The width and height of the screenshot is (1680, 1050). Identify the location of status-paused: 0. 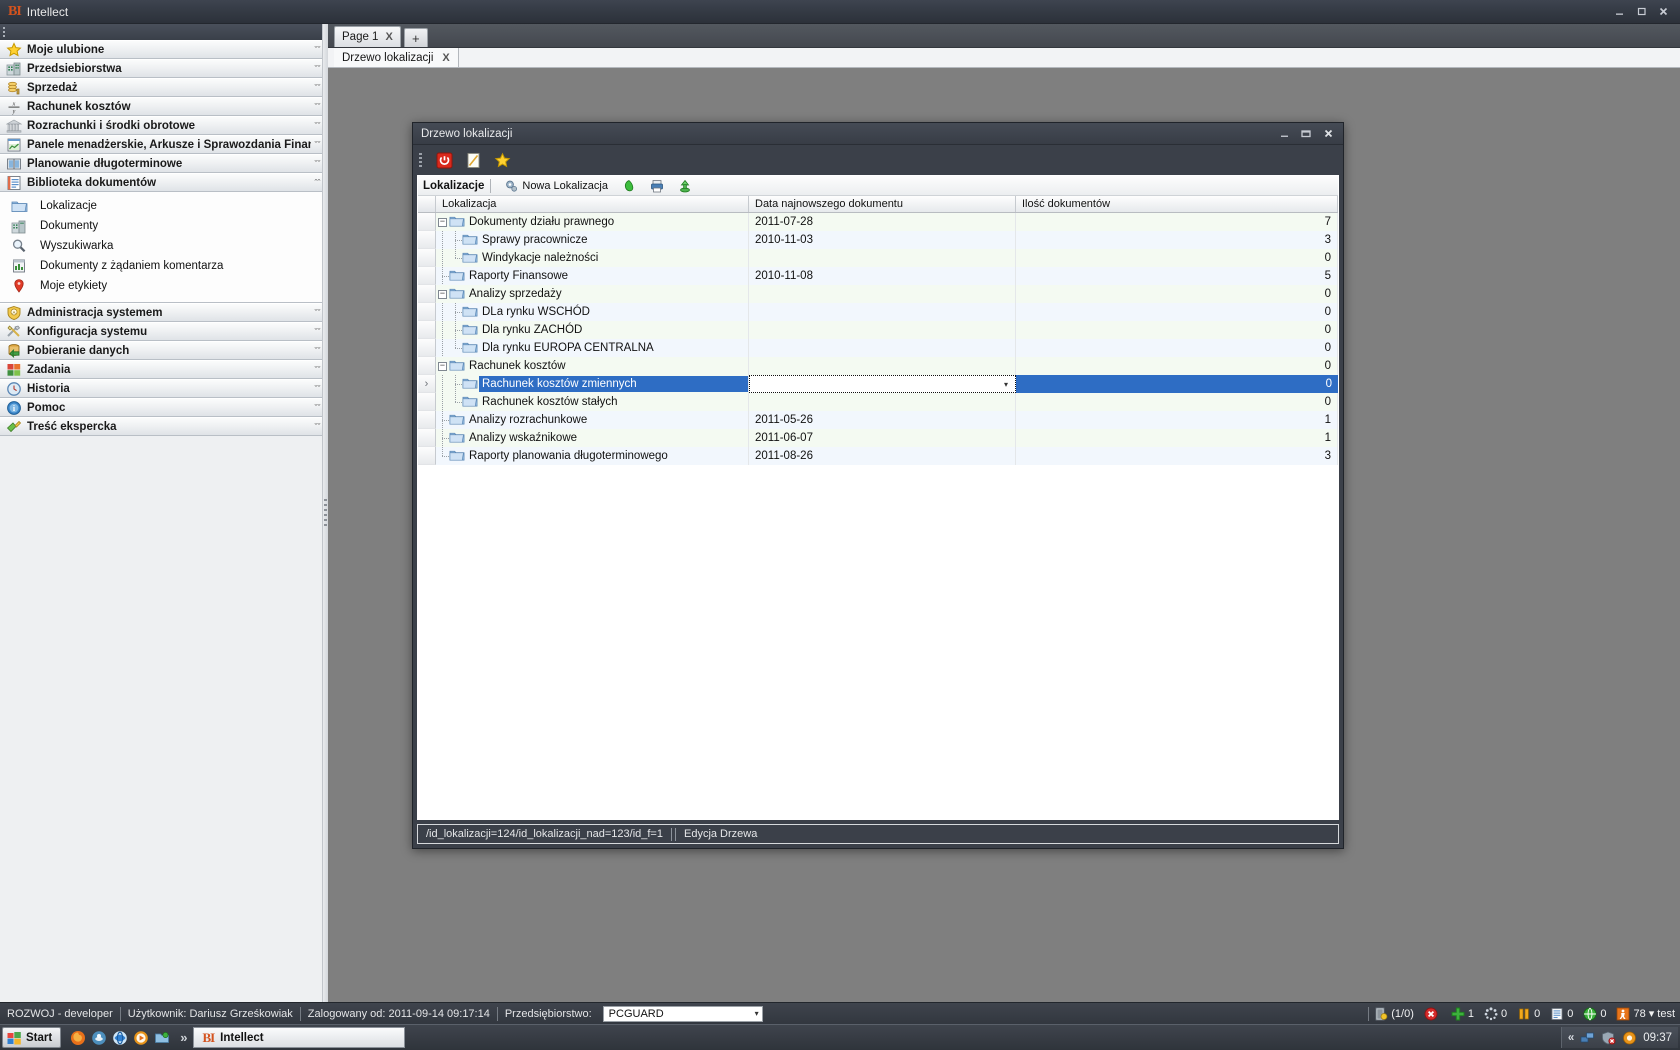
(1528, 1014).